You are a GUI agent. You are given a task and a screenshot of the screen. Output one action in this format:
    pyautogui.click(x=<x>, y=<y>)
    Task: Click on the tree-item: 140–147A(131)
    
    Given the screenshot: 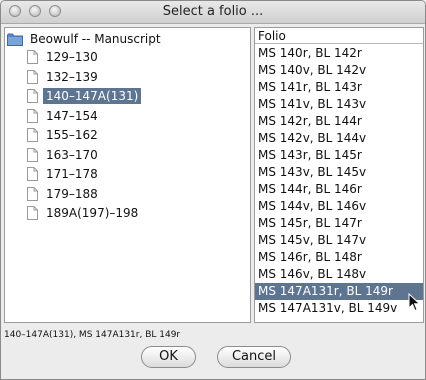 What is the action you would take?
    pyautogui.click(x=84, y=96)
    